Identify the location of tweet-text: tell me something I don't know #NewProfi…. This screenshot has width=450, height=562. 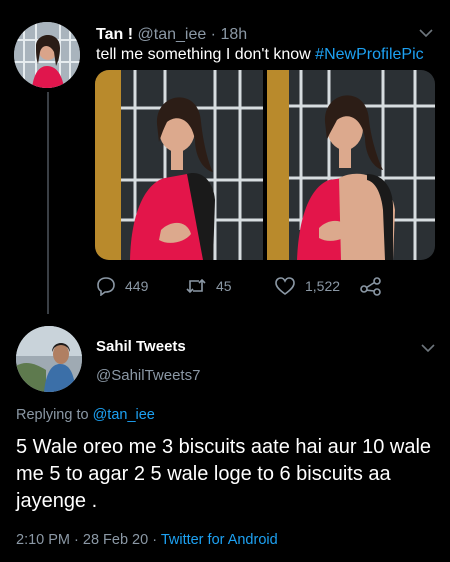
(260, 54).